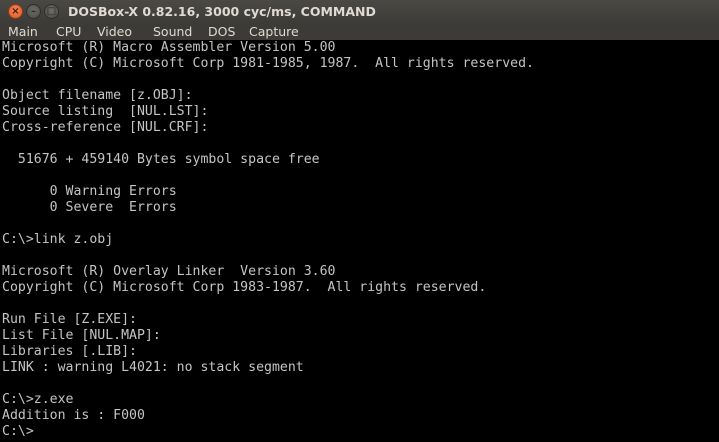 Image resolution: width=719 pixels, height=442 pixels. What do you see at coordinates (172, 32) in the screenshot?
I see `menu-sound: Sound` at bounding box center [172, 32].